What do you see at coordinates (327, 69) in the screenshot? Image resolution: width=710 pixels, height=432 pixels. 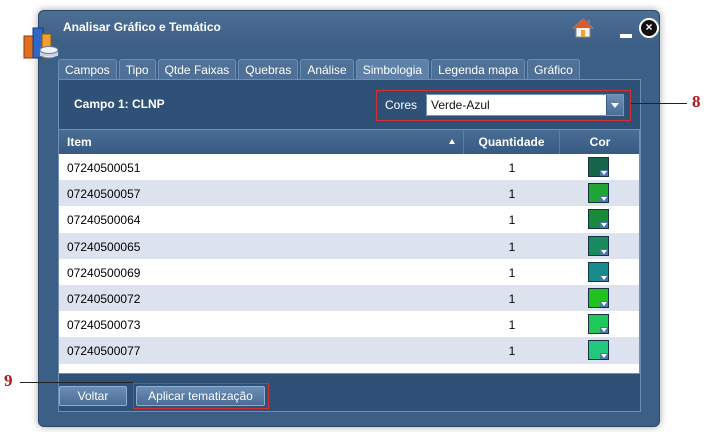 I see `tab-analise: Análise` at bounding box center [327, 69].